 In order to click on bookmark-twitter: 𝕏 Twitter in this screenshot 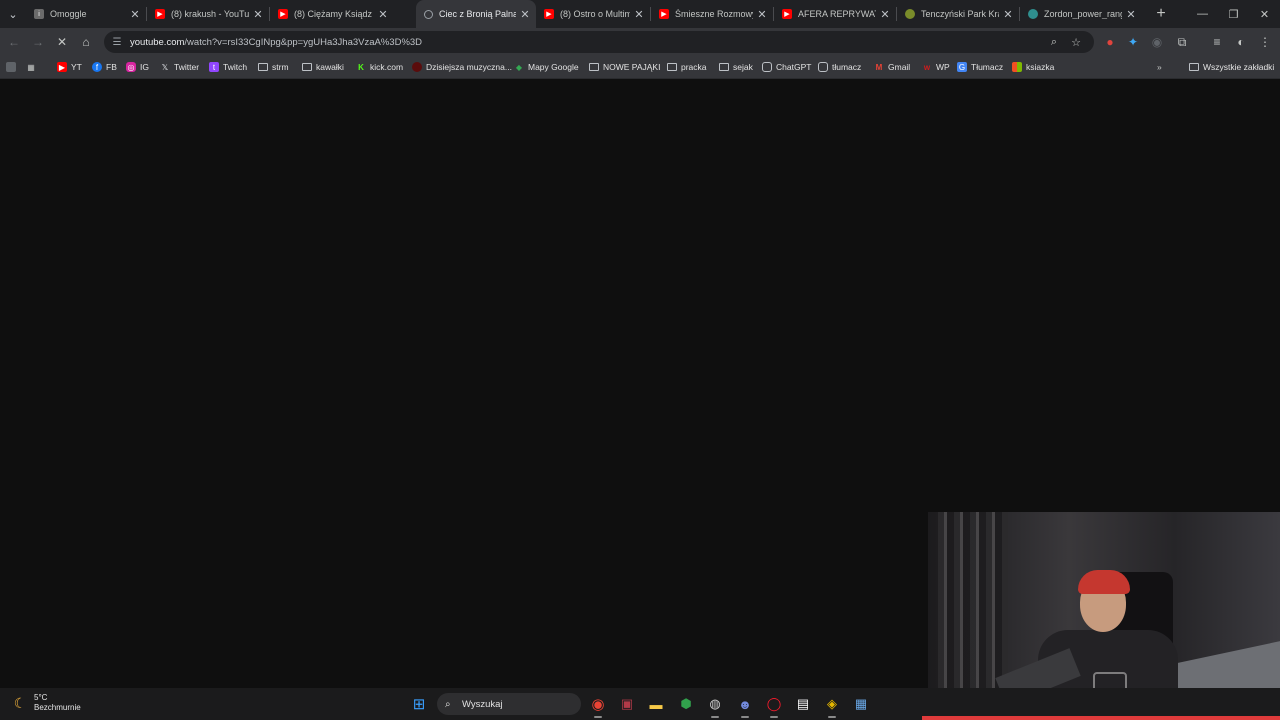, I will do `click(179, 67)`.